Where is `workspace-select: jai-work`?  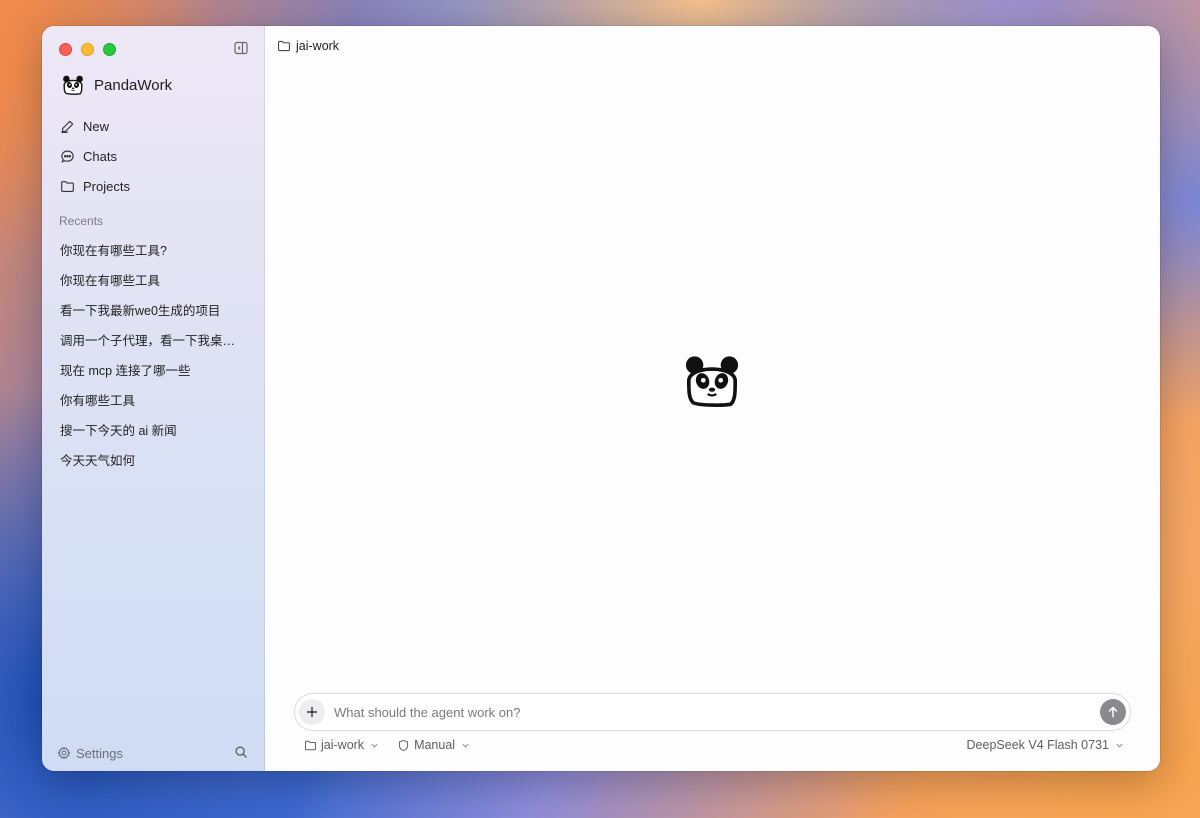
workspace-select: jai-work is located at coordinates (341, 745).